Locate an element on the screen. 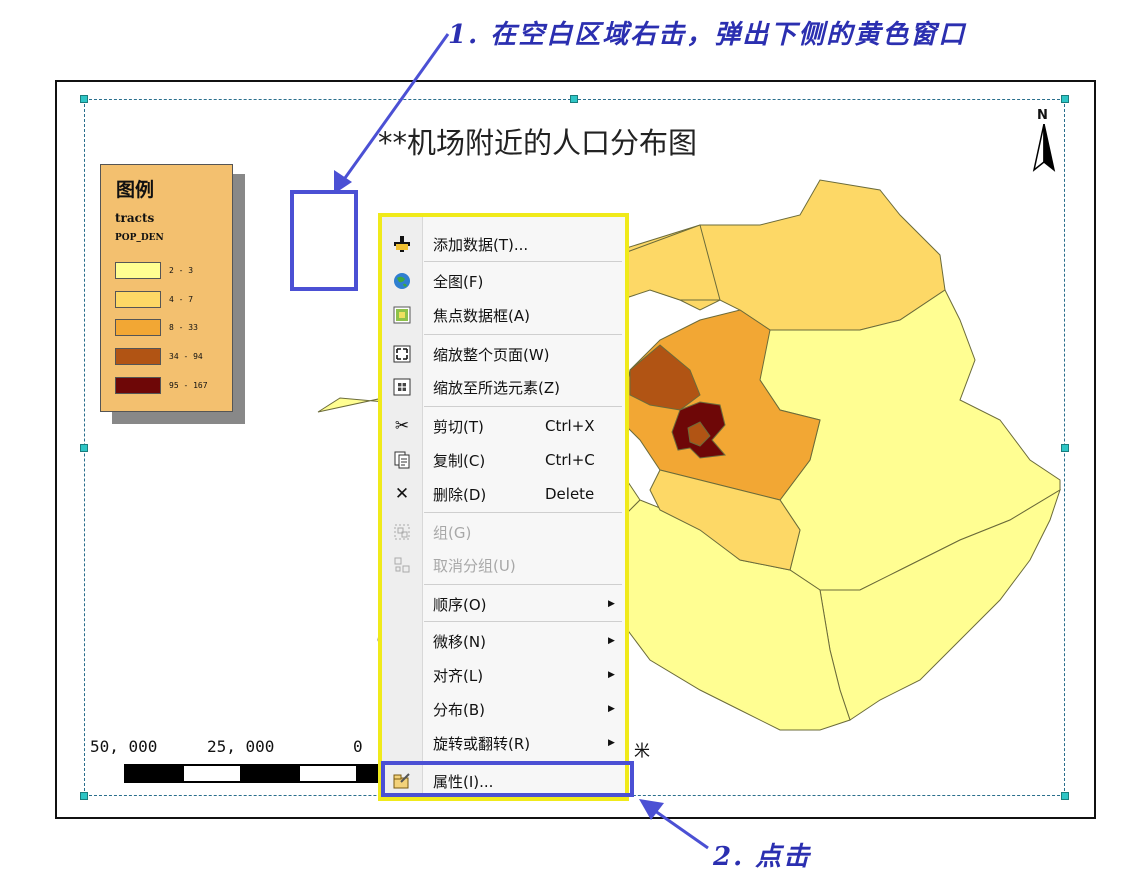 Image resolution: width=1146 pixels, height=891 pixels. scale-label-25000: 25, 000 is located at coordinates (241, 746).